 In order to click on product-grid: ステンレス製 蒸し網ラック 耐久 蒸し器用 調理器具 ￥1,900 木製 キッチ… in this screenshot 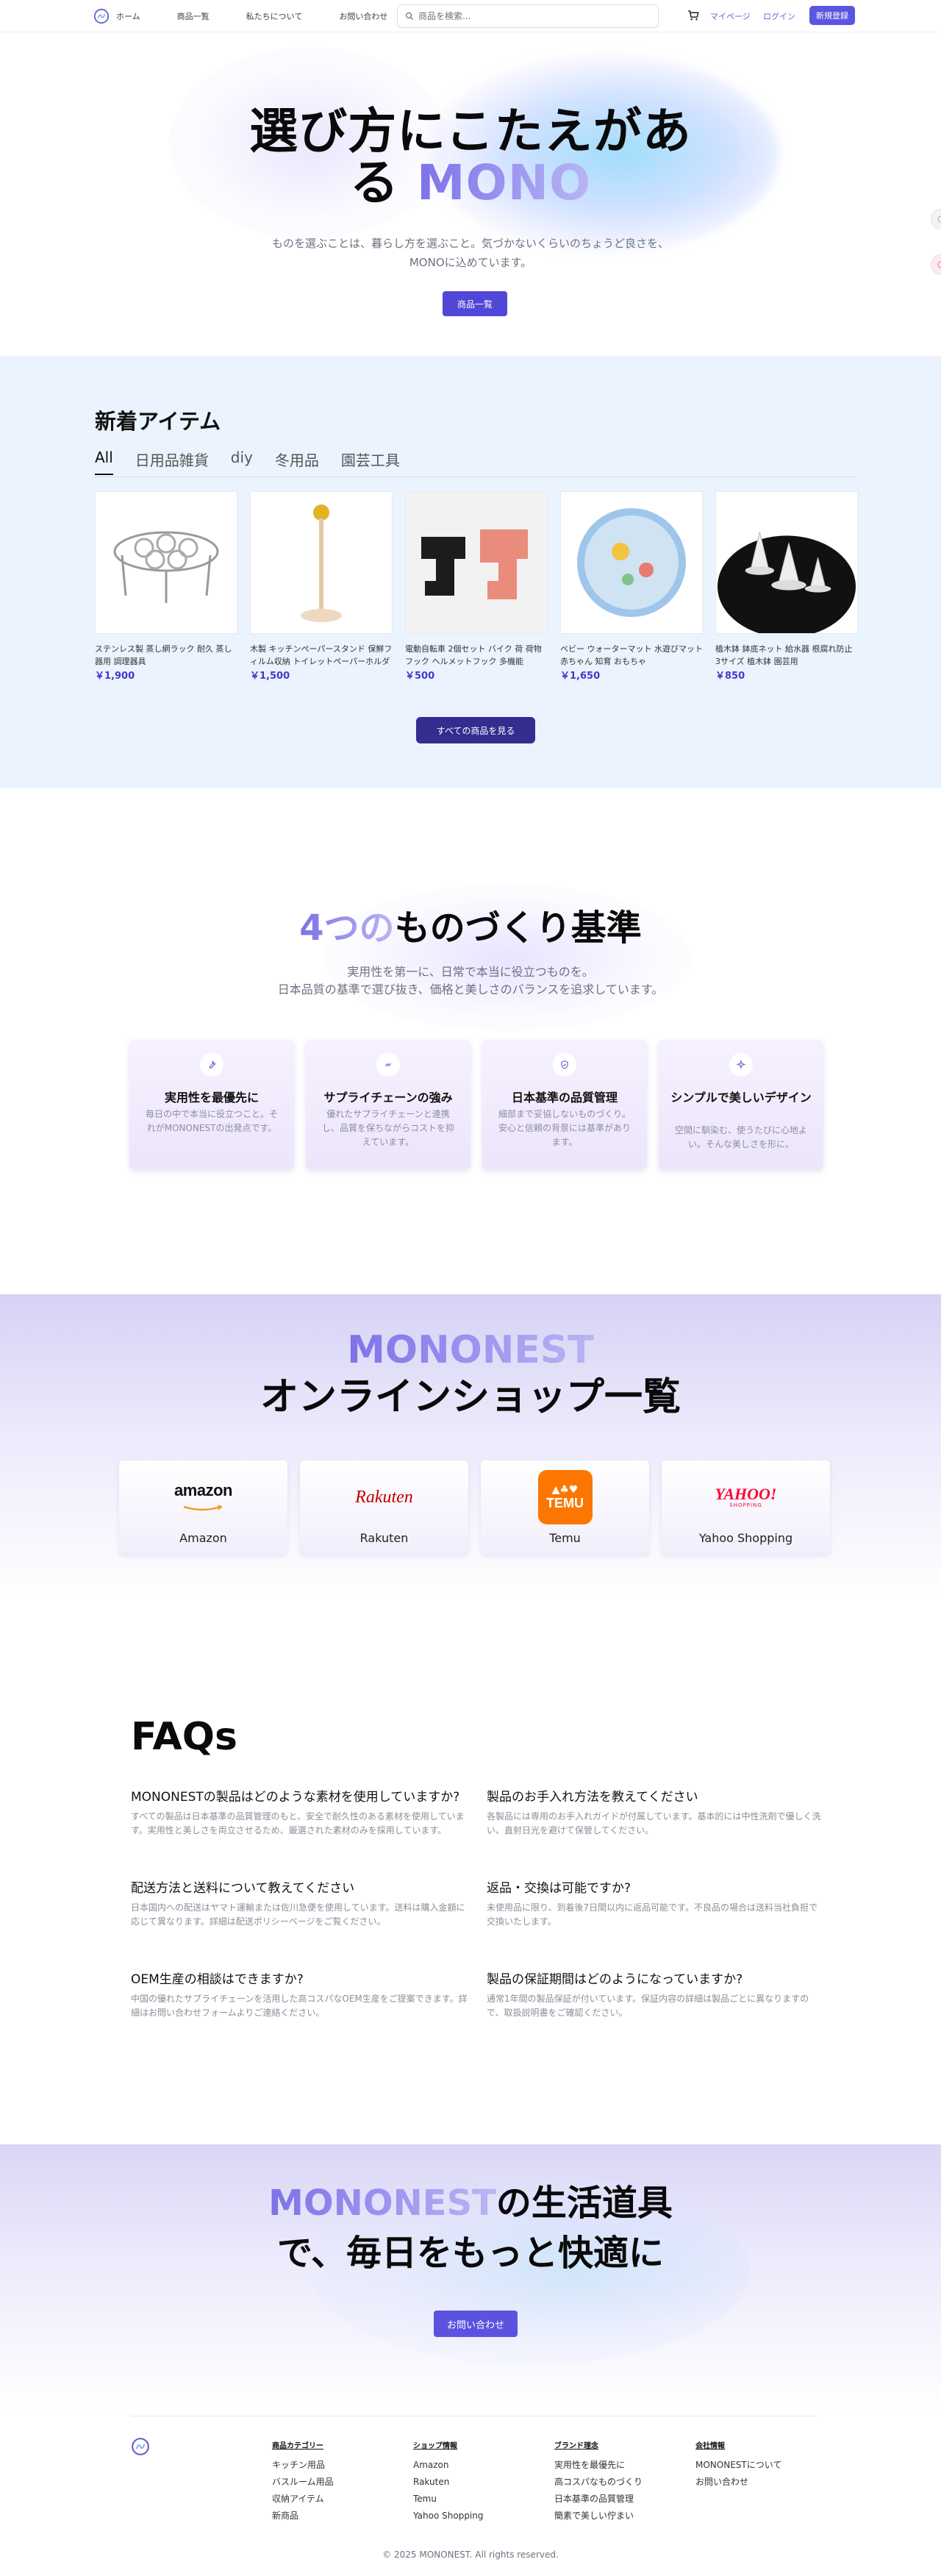, I will do `click(482, 586)`.